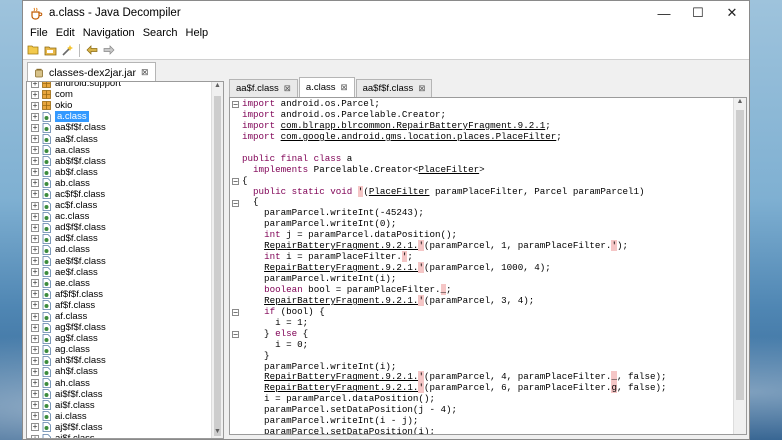 The image size is (782, 440). I want to click on tree-item: + ad.class, so click(119, 249).